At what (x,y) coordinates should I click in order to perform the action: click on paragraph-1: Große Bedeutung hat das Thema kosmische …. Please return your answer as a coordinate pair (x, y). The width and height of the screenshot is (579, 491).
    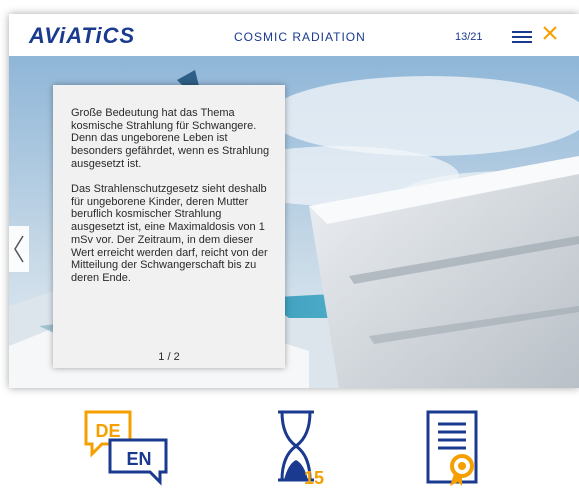
    Looking at the image, I should click on (170, 138).